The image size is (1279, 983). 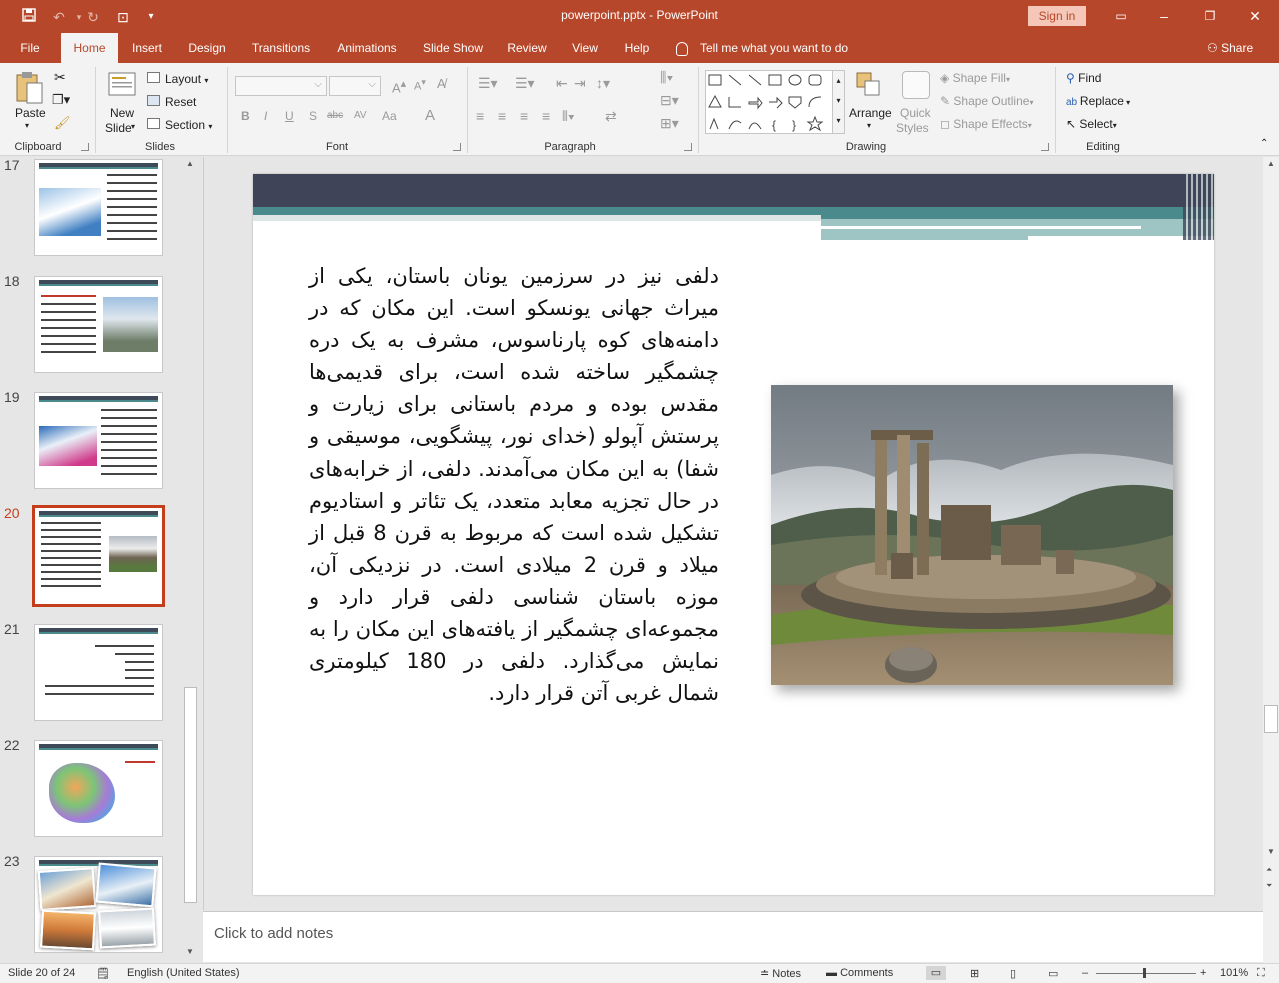 I want to click on close-button: ✕, so click(x=1255, y=16).